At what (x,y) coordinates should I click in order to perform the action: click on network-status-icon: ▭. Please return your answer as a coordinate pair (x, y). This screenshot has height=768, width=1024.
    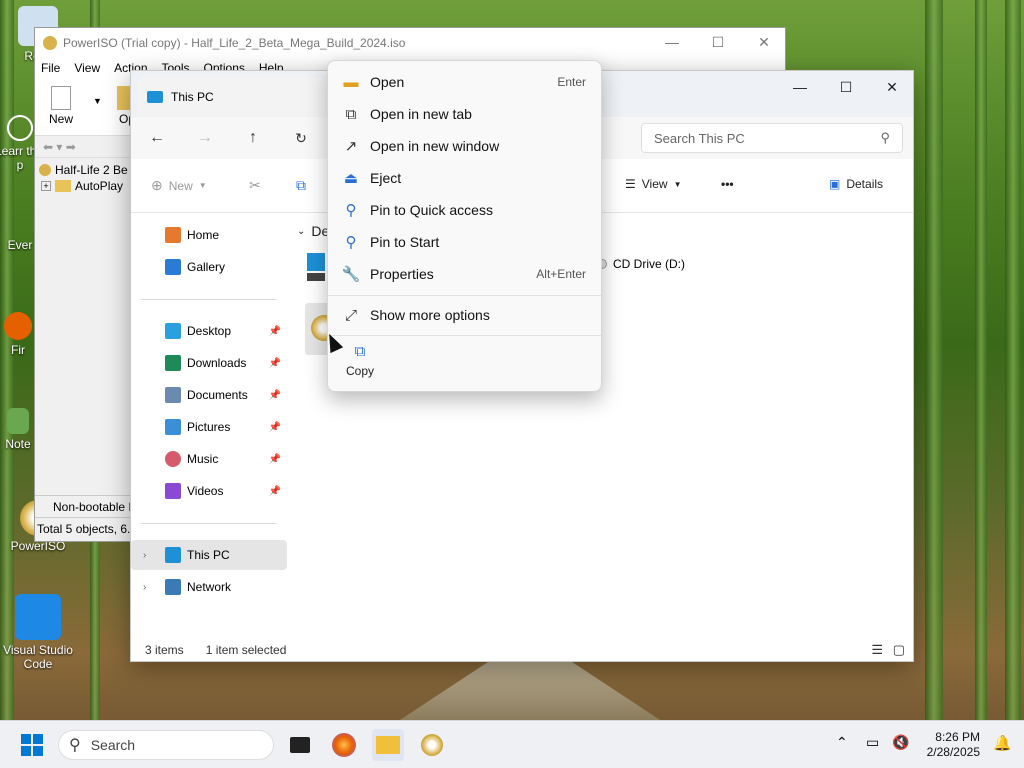
    Looking at the image, I should click on (872, 742).